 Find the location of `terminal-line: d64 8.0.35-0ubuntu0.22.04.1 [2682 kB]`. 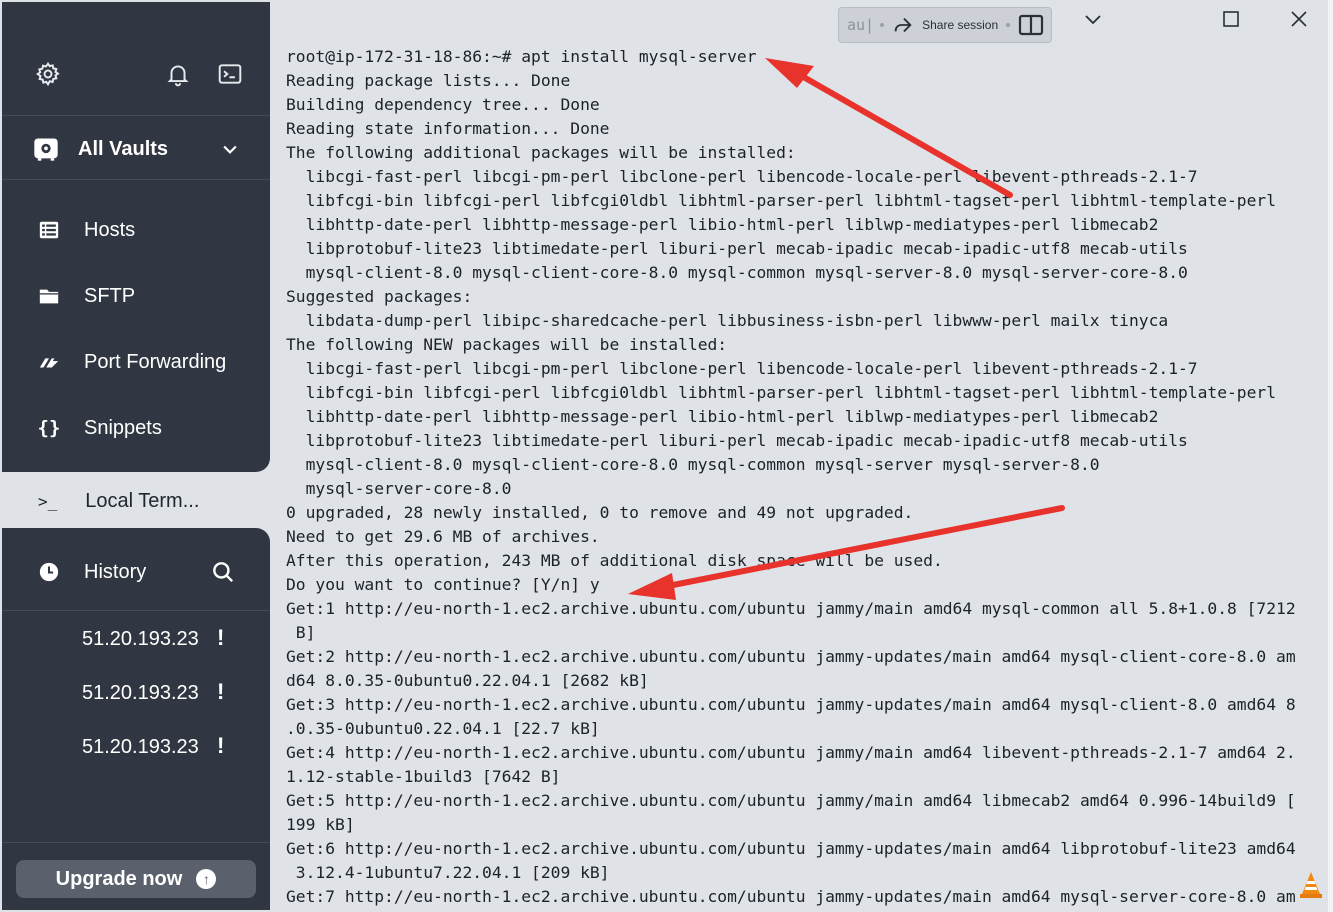

terminal-line: d64 8.0.35-0ubuntu0.22.04.1 [2682 kB] is located at coordinates (467, 680).